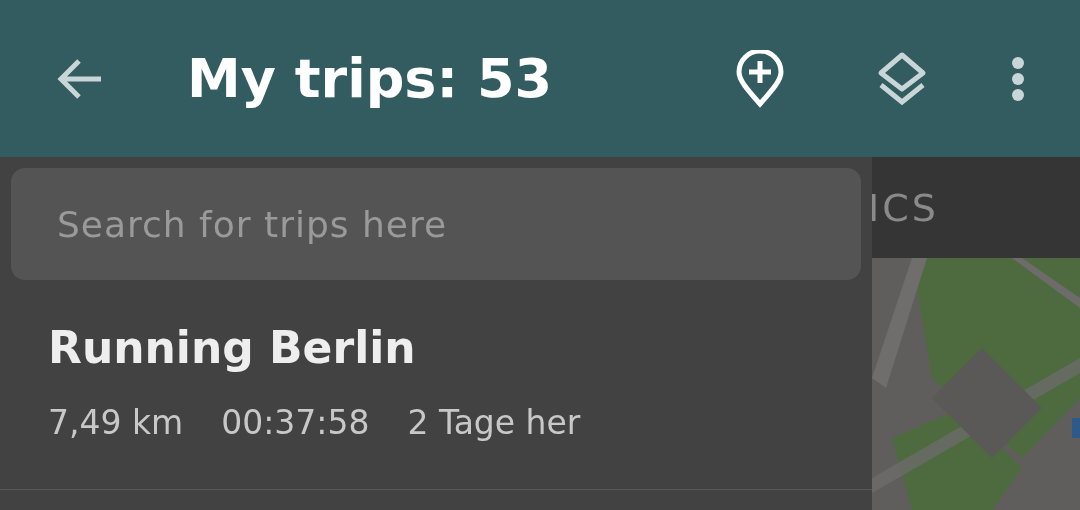  I want to click on screen-title: My trips: 53, so click(370, 78).